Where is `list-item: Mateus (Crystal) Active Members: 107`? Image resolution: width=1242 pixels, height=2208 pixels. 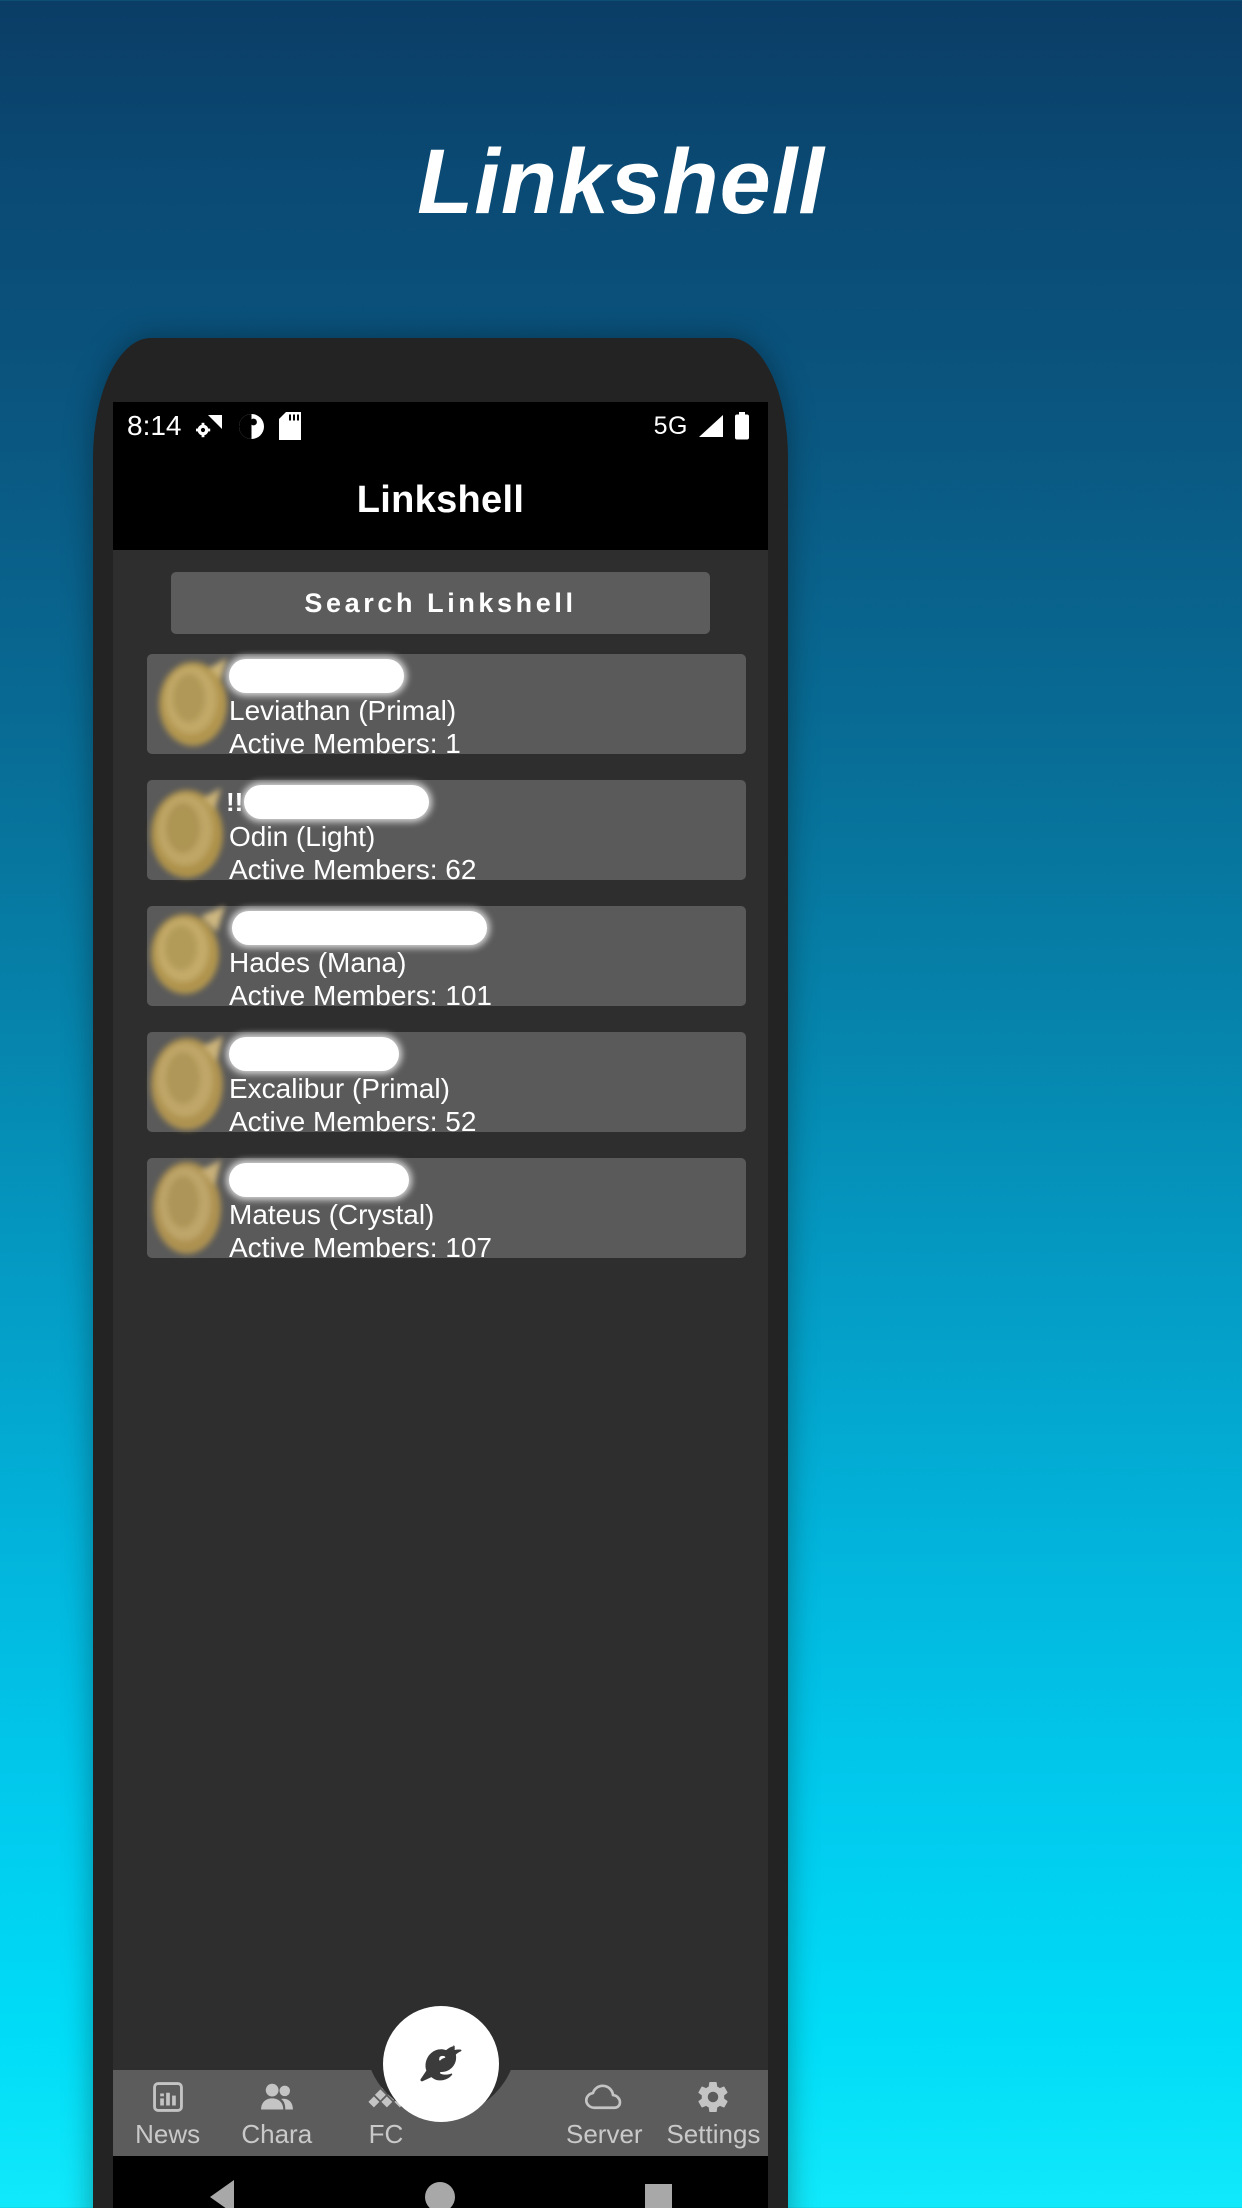
list-item: Mateus (Crystal) Active Members: 107 is located at coordinates (440, 1210).